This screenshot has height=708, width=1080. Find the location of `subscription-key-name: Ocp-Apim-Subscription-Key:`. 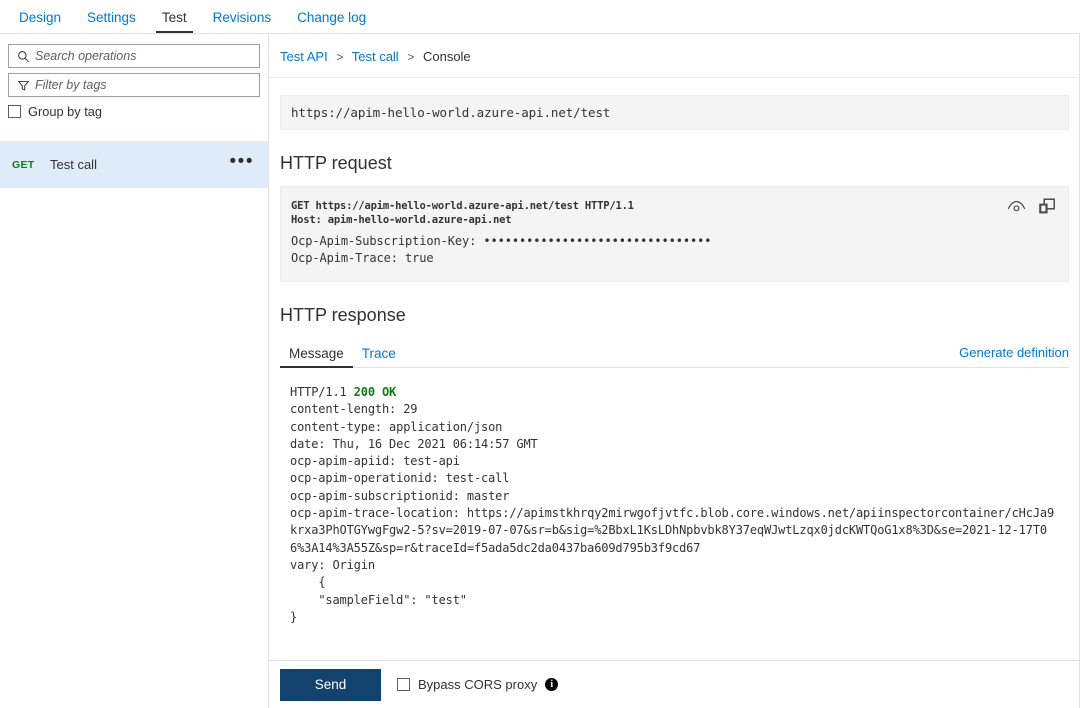

subscription-key-name: Ocp-Apim-Subscription-Key: is located at coordinates (384, 241).